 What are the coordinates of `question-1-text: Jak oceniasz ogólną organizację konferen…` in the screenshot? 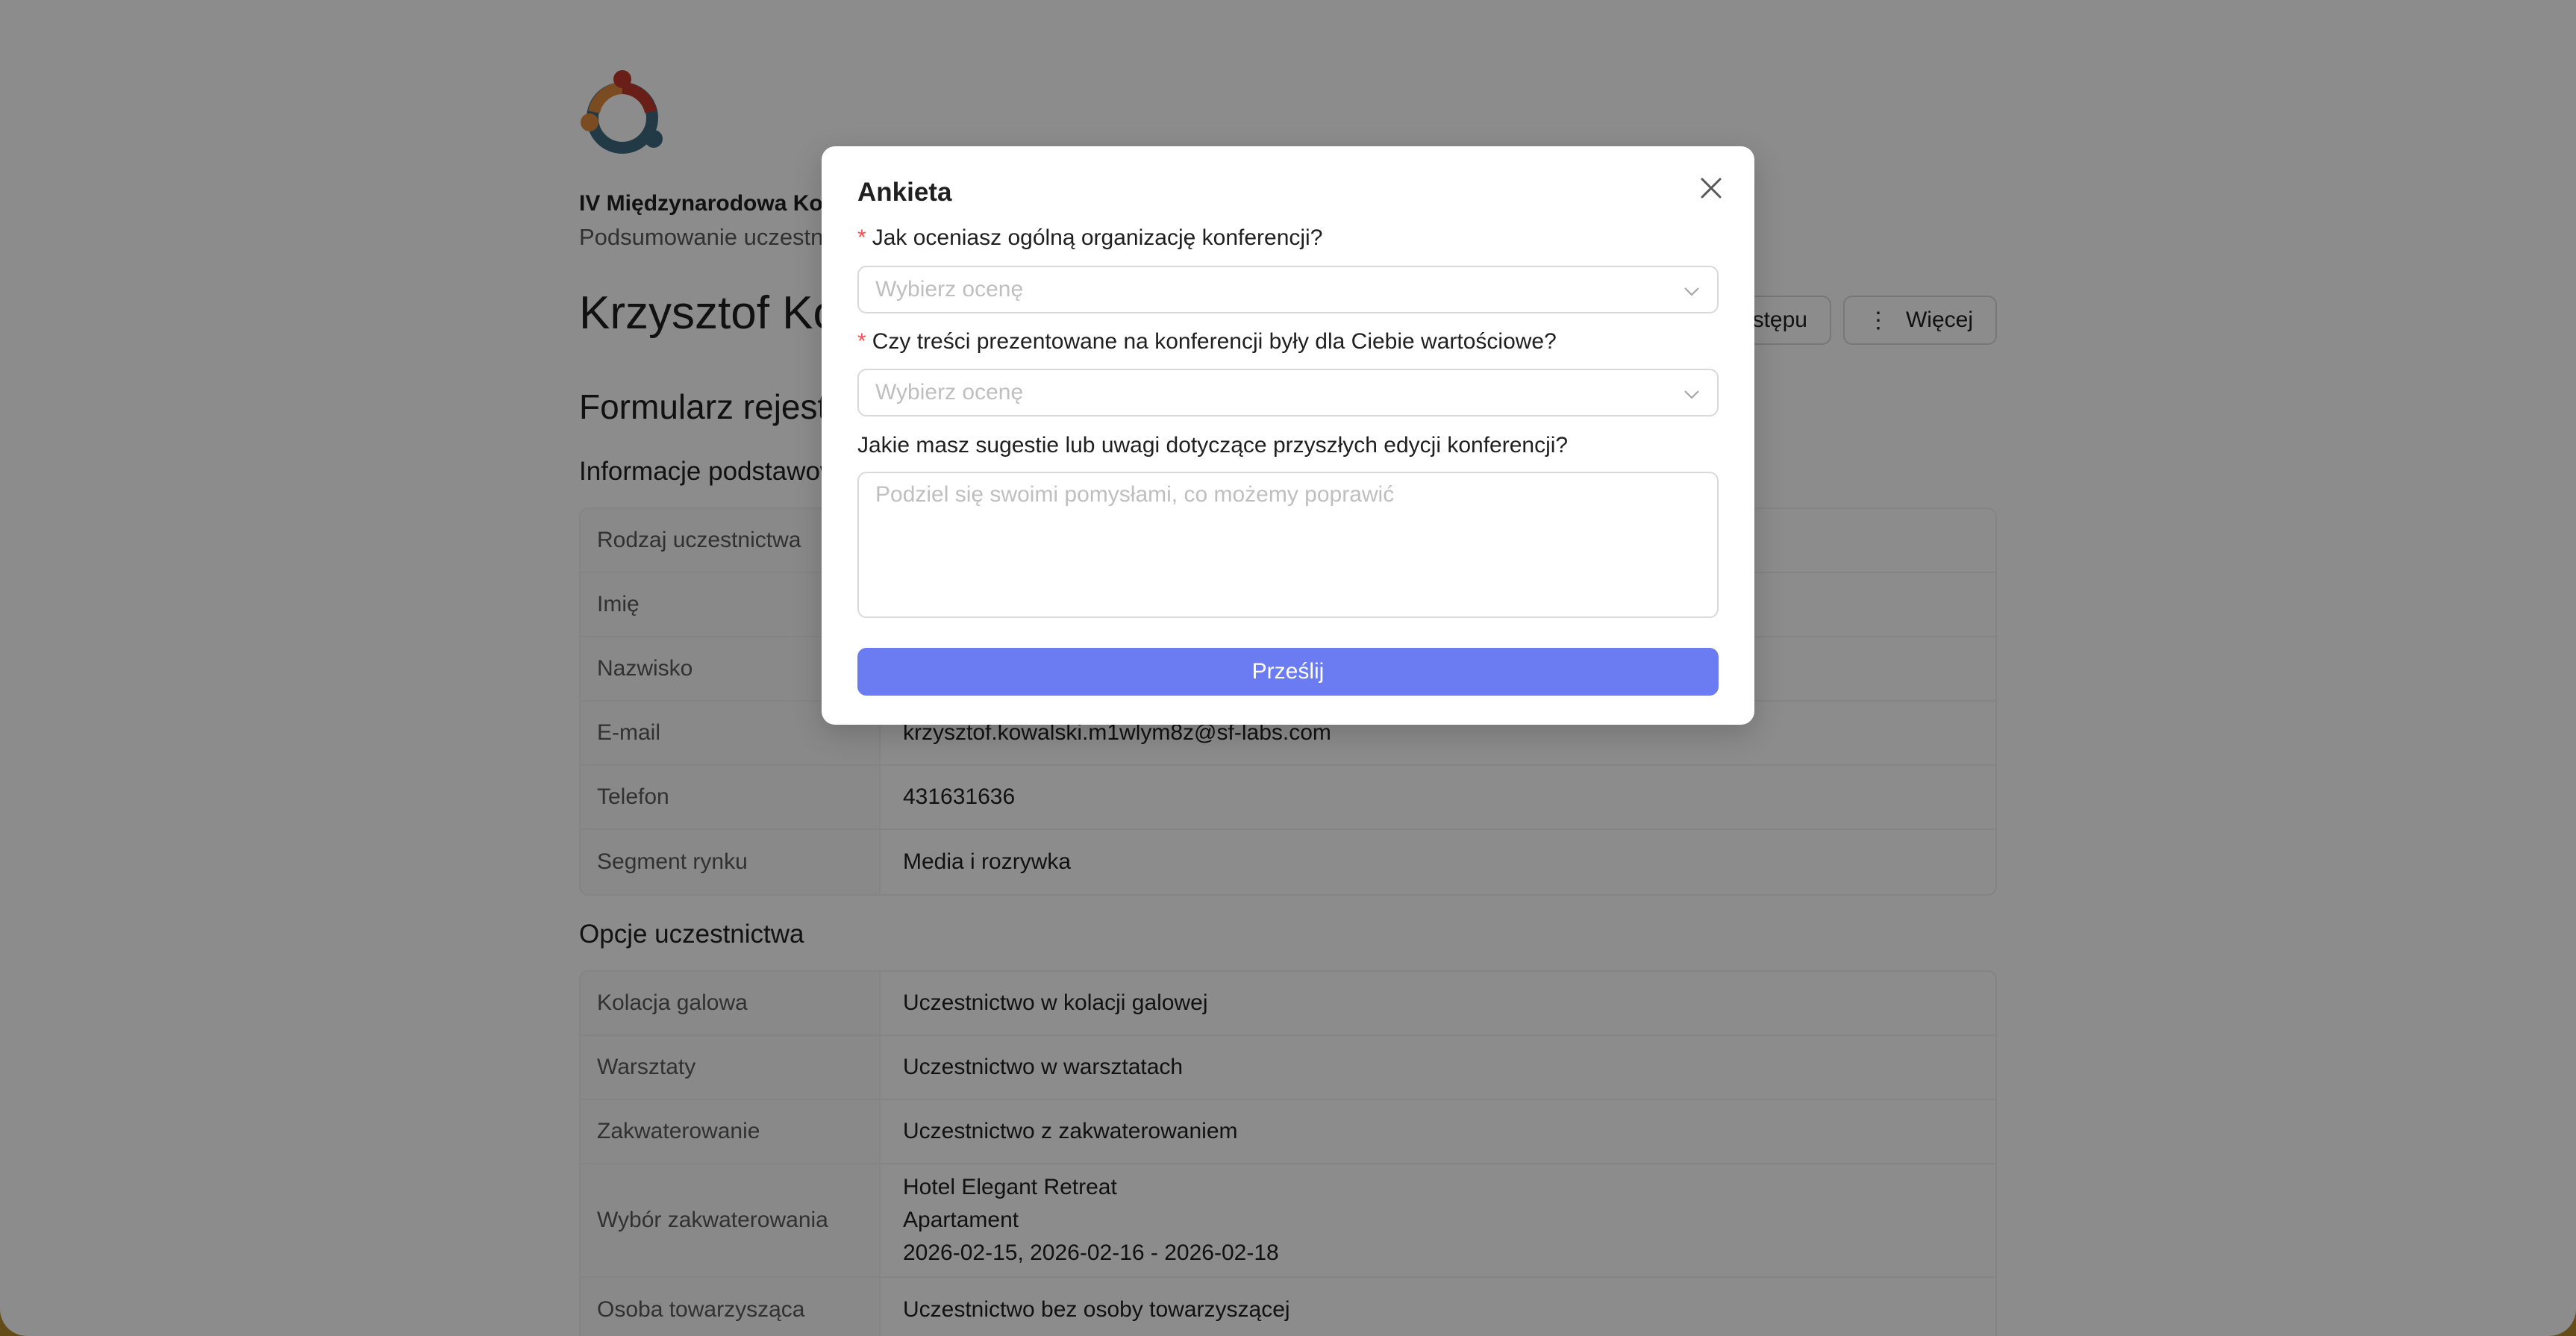 It's located at (1097, 237).